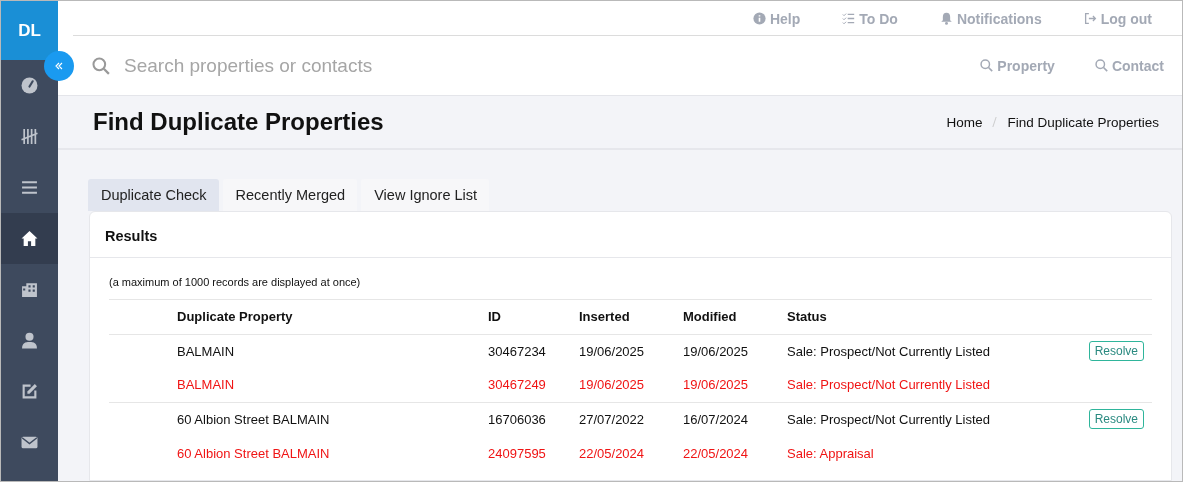  Describe the element at coordinates (631, 317) in the screenshot. I see `column-header: Inserted` at that location.